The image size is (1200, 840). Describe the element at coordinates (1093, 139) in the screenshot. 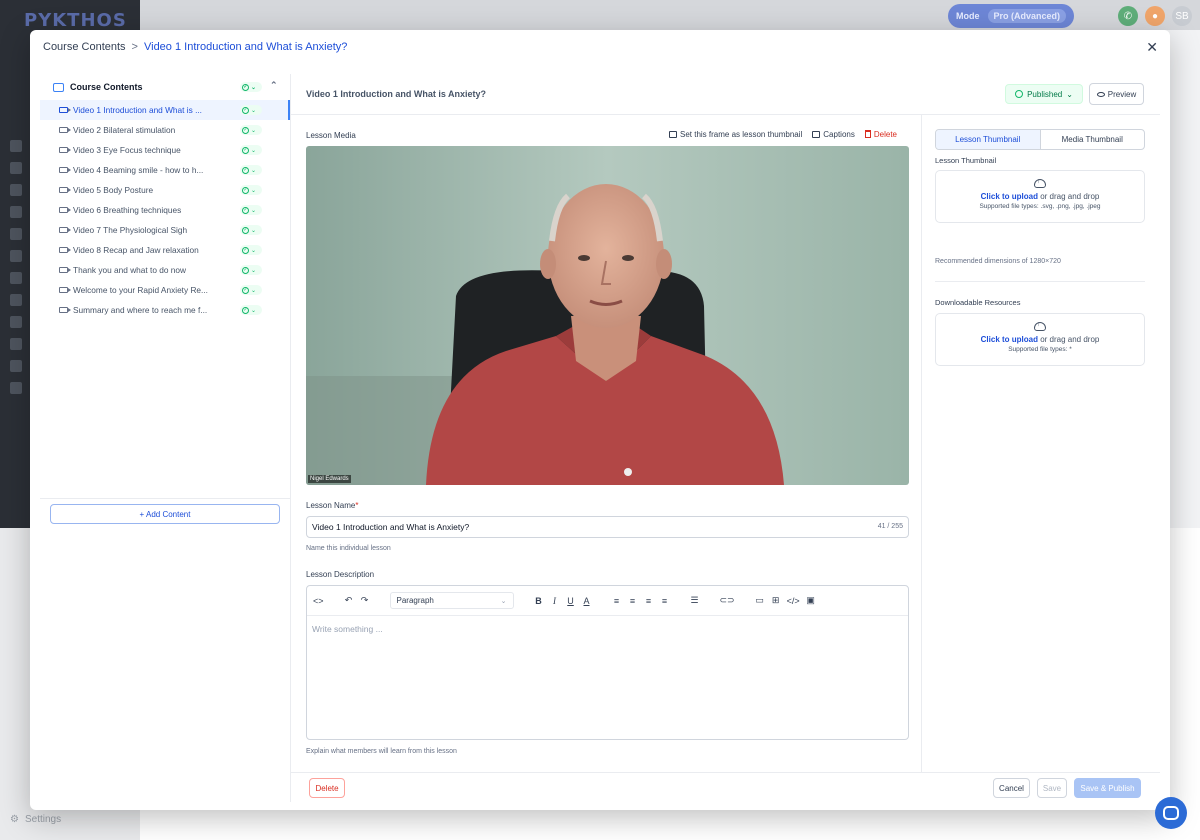

I see `tab-media-thumbnail: Media Thumbnail` at that location.